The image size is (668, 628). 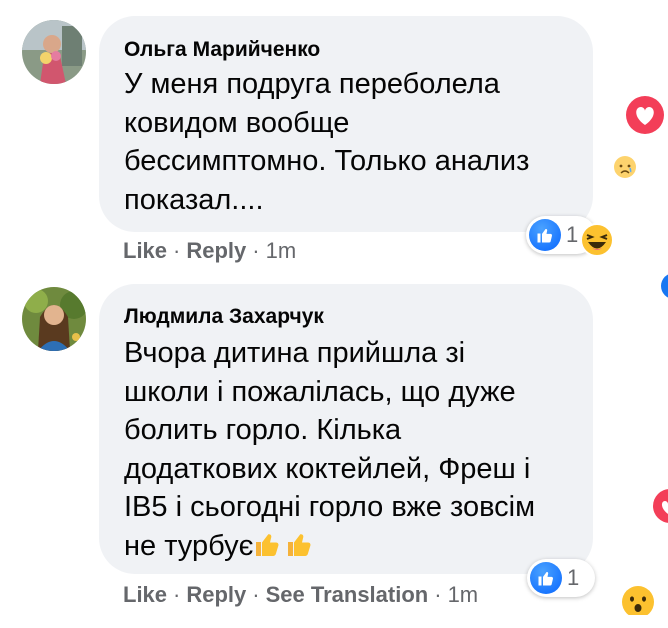 I want to click on comment-text-line: IB5 і сьогодні горло вже зовсім, so click(x=330, y=507).